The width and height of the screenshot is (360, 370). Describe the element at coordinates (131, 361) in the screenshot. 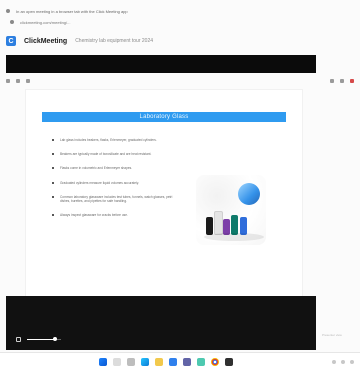

I see `task-view-icon` at that location.